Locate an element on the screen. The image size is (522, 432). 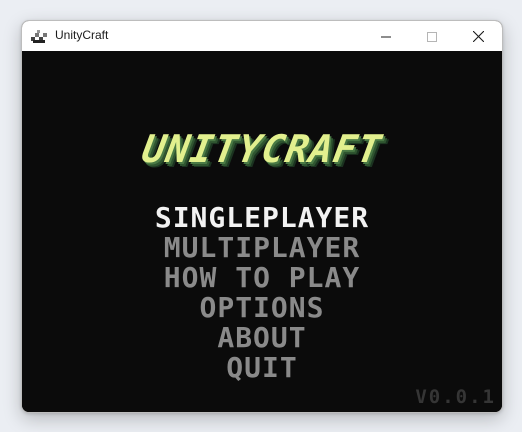
version-label: V0.0.1 is located at coordinates (455, 397).